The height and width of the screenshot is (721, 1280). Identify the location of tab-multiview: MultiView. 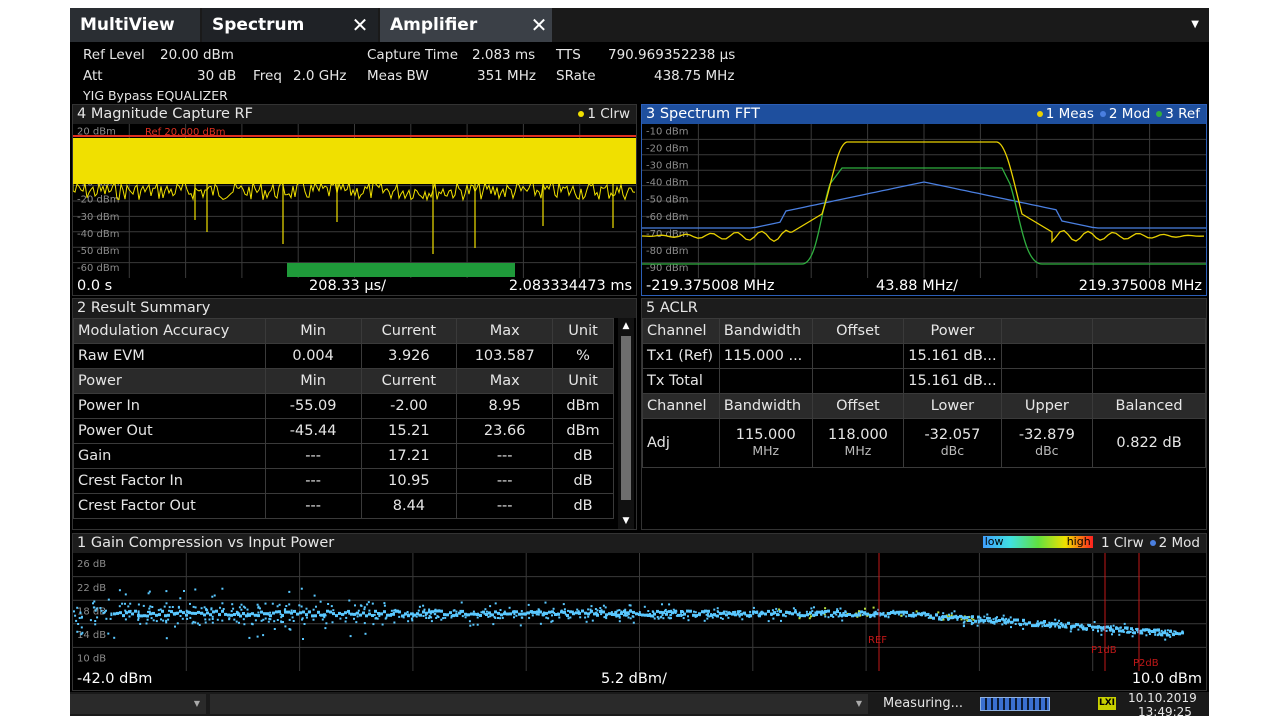
(135, 36).